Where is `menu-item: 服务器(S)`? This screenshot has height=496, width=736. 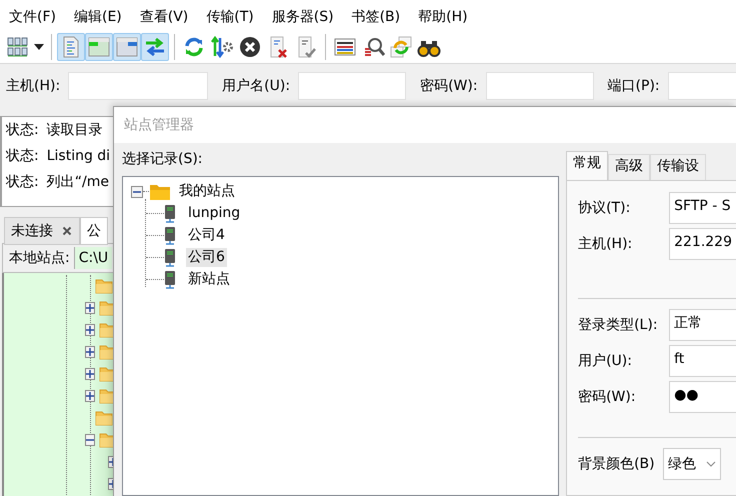 menu-item: 服务器(S) is located at coordinates (302, 20).